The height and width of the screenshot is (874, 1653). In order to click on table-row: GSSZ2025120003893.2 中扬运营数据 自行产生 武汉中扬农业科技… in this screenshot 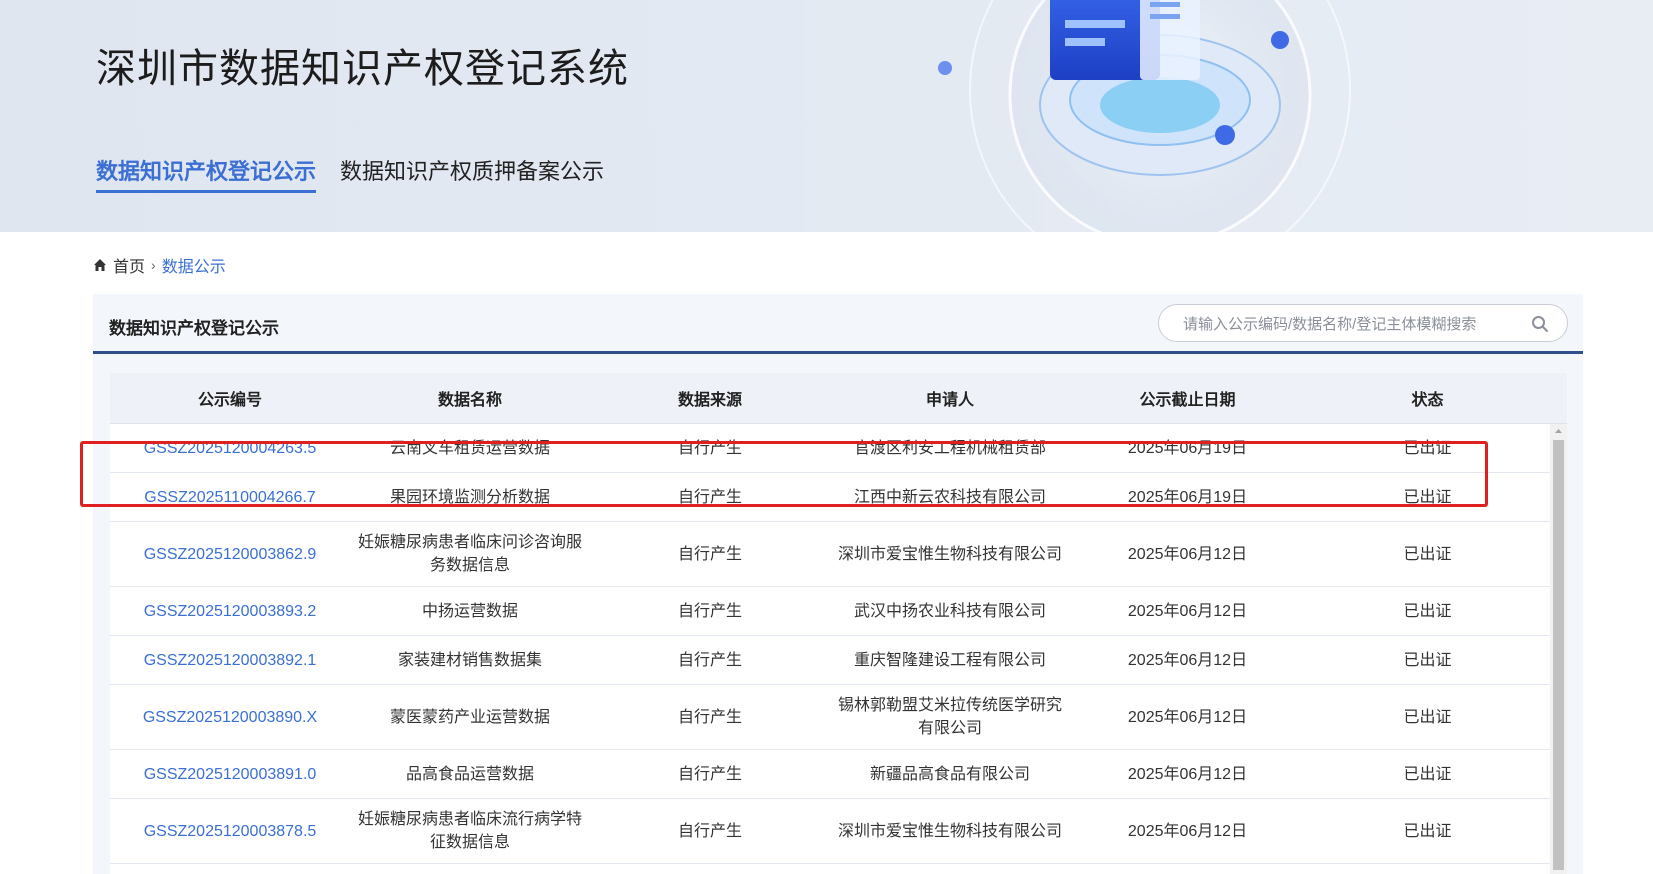, I will do `click(830, 611)`.